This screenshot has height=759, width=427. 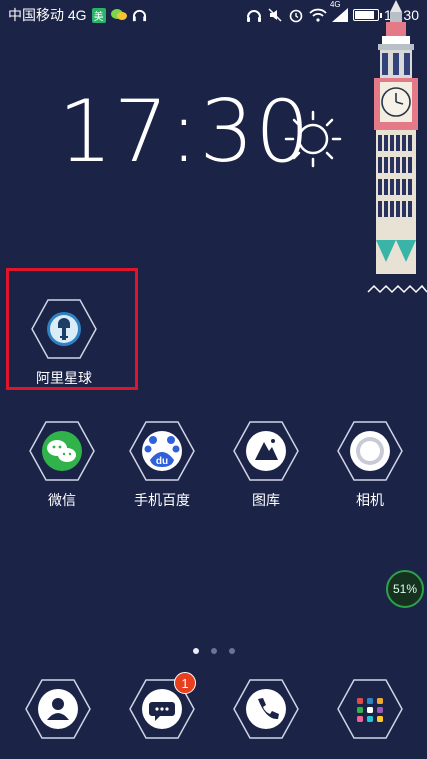 I want to click on dock-app-drawer, so click(x=370, y=709).